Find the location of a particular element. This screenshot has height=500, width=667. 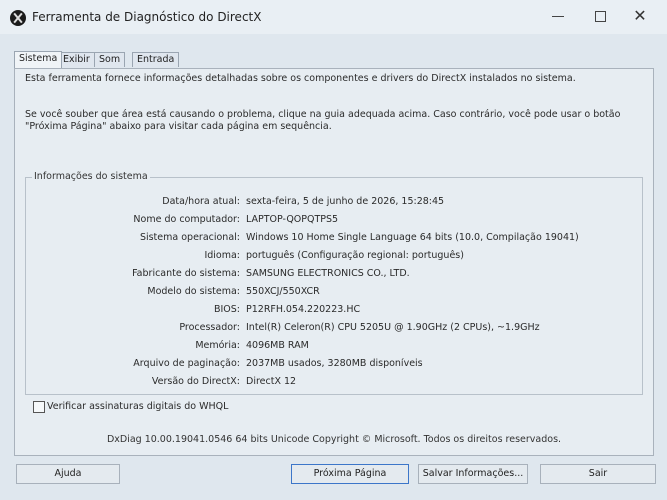

close-button: ✕ is located at coordinates (640, 16).